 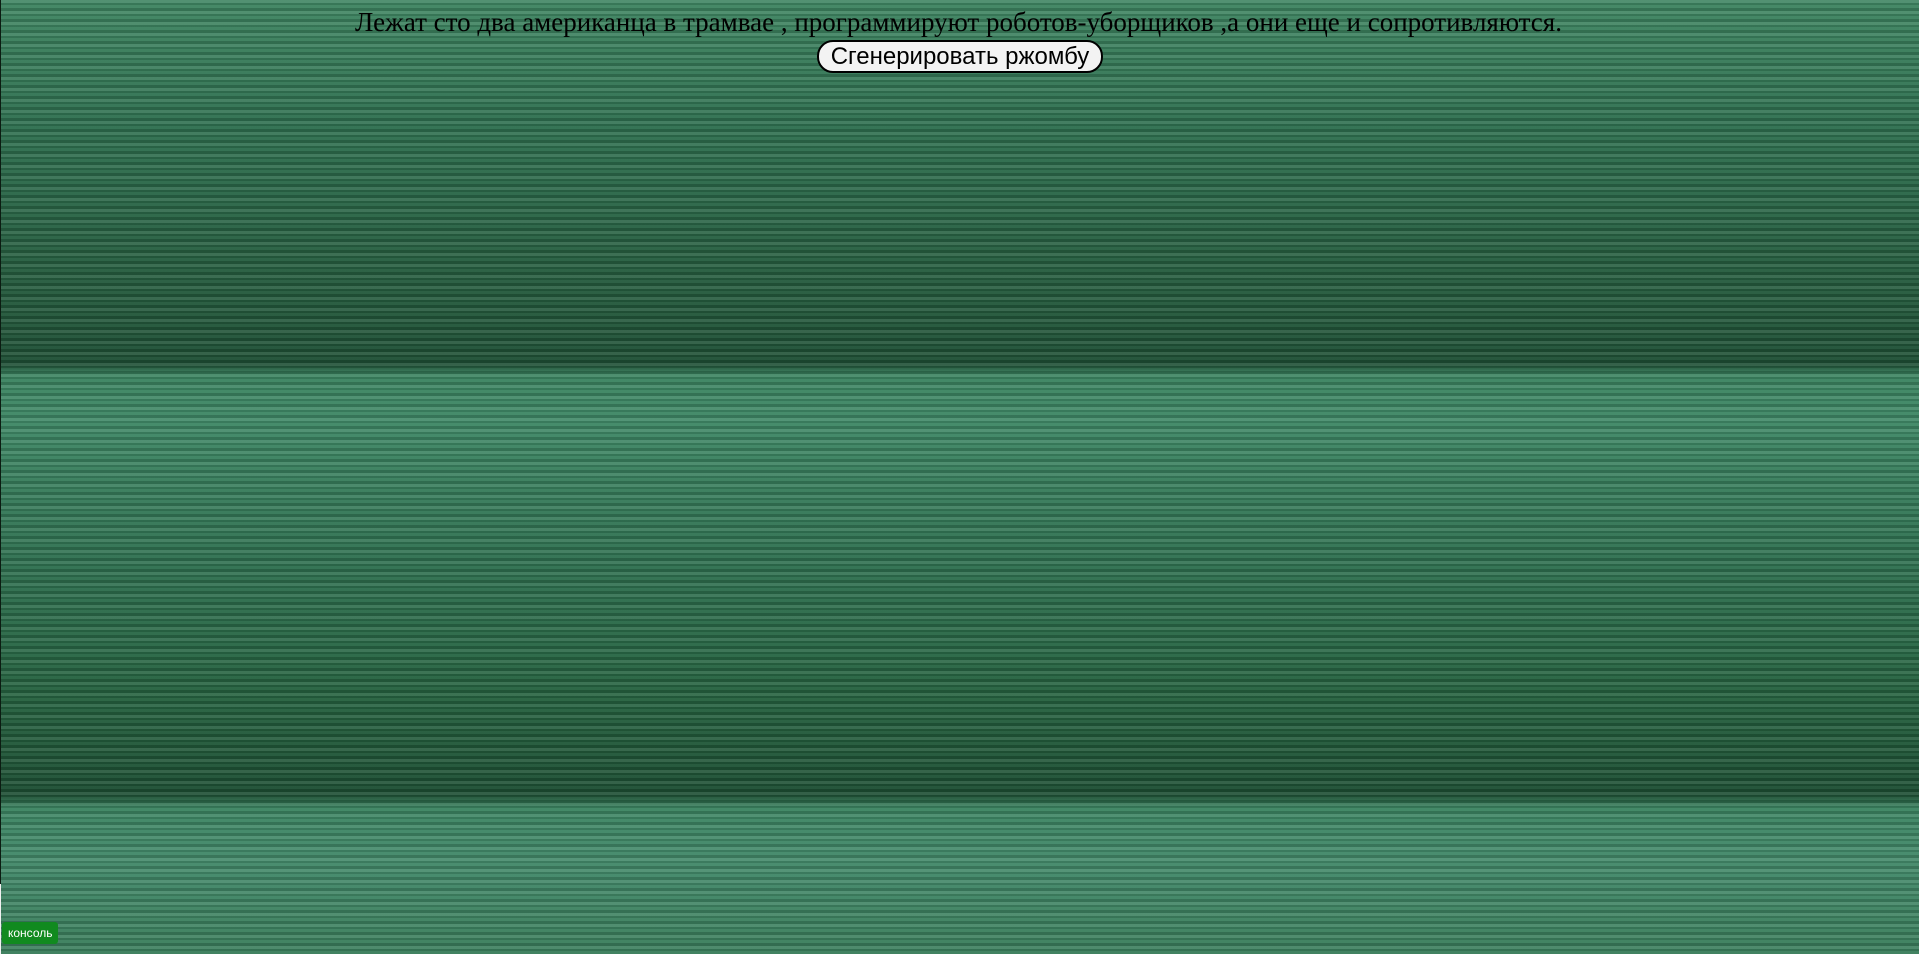 I want to click on console-button: консоль, so click(x=30, y=933).